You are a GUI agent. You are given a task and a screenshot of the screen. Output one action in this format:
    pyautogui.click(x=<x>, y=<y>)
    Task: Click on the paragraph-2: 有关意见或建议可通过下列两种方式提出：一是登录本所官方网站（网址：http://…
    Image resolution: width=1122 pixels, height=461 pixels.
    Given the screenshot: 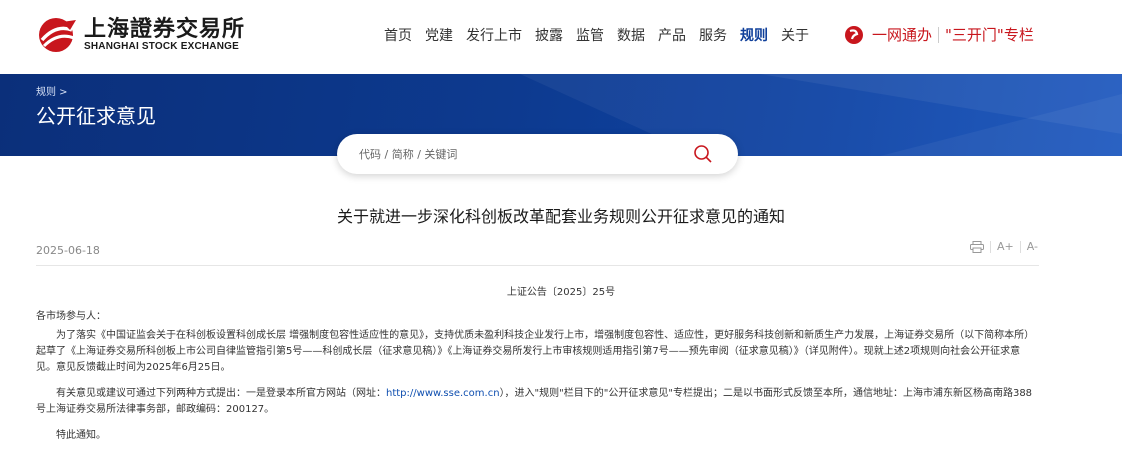 What is the action you would take?
    pyautogui.click(x=537, y=402)
    